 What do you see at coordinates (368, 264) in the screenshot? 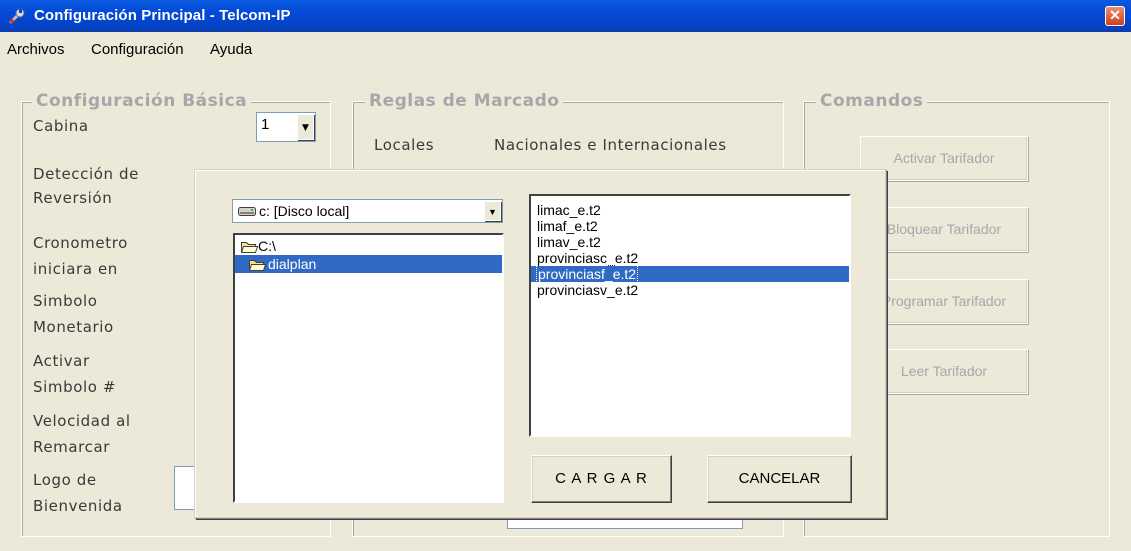
I see `dir-item-dialplan: dialplan` at bounding box center [368, 264].